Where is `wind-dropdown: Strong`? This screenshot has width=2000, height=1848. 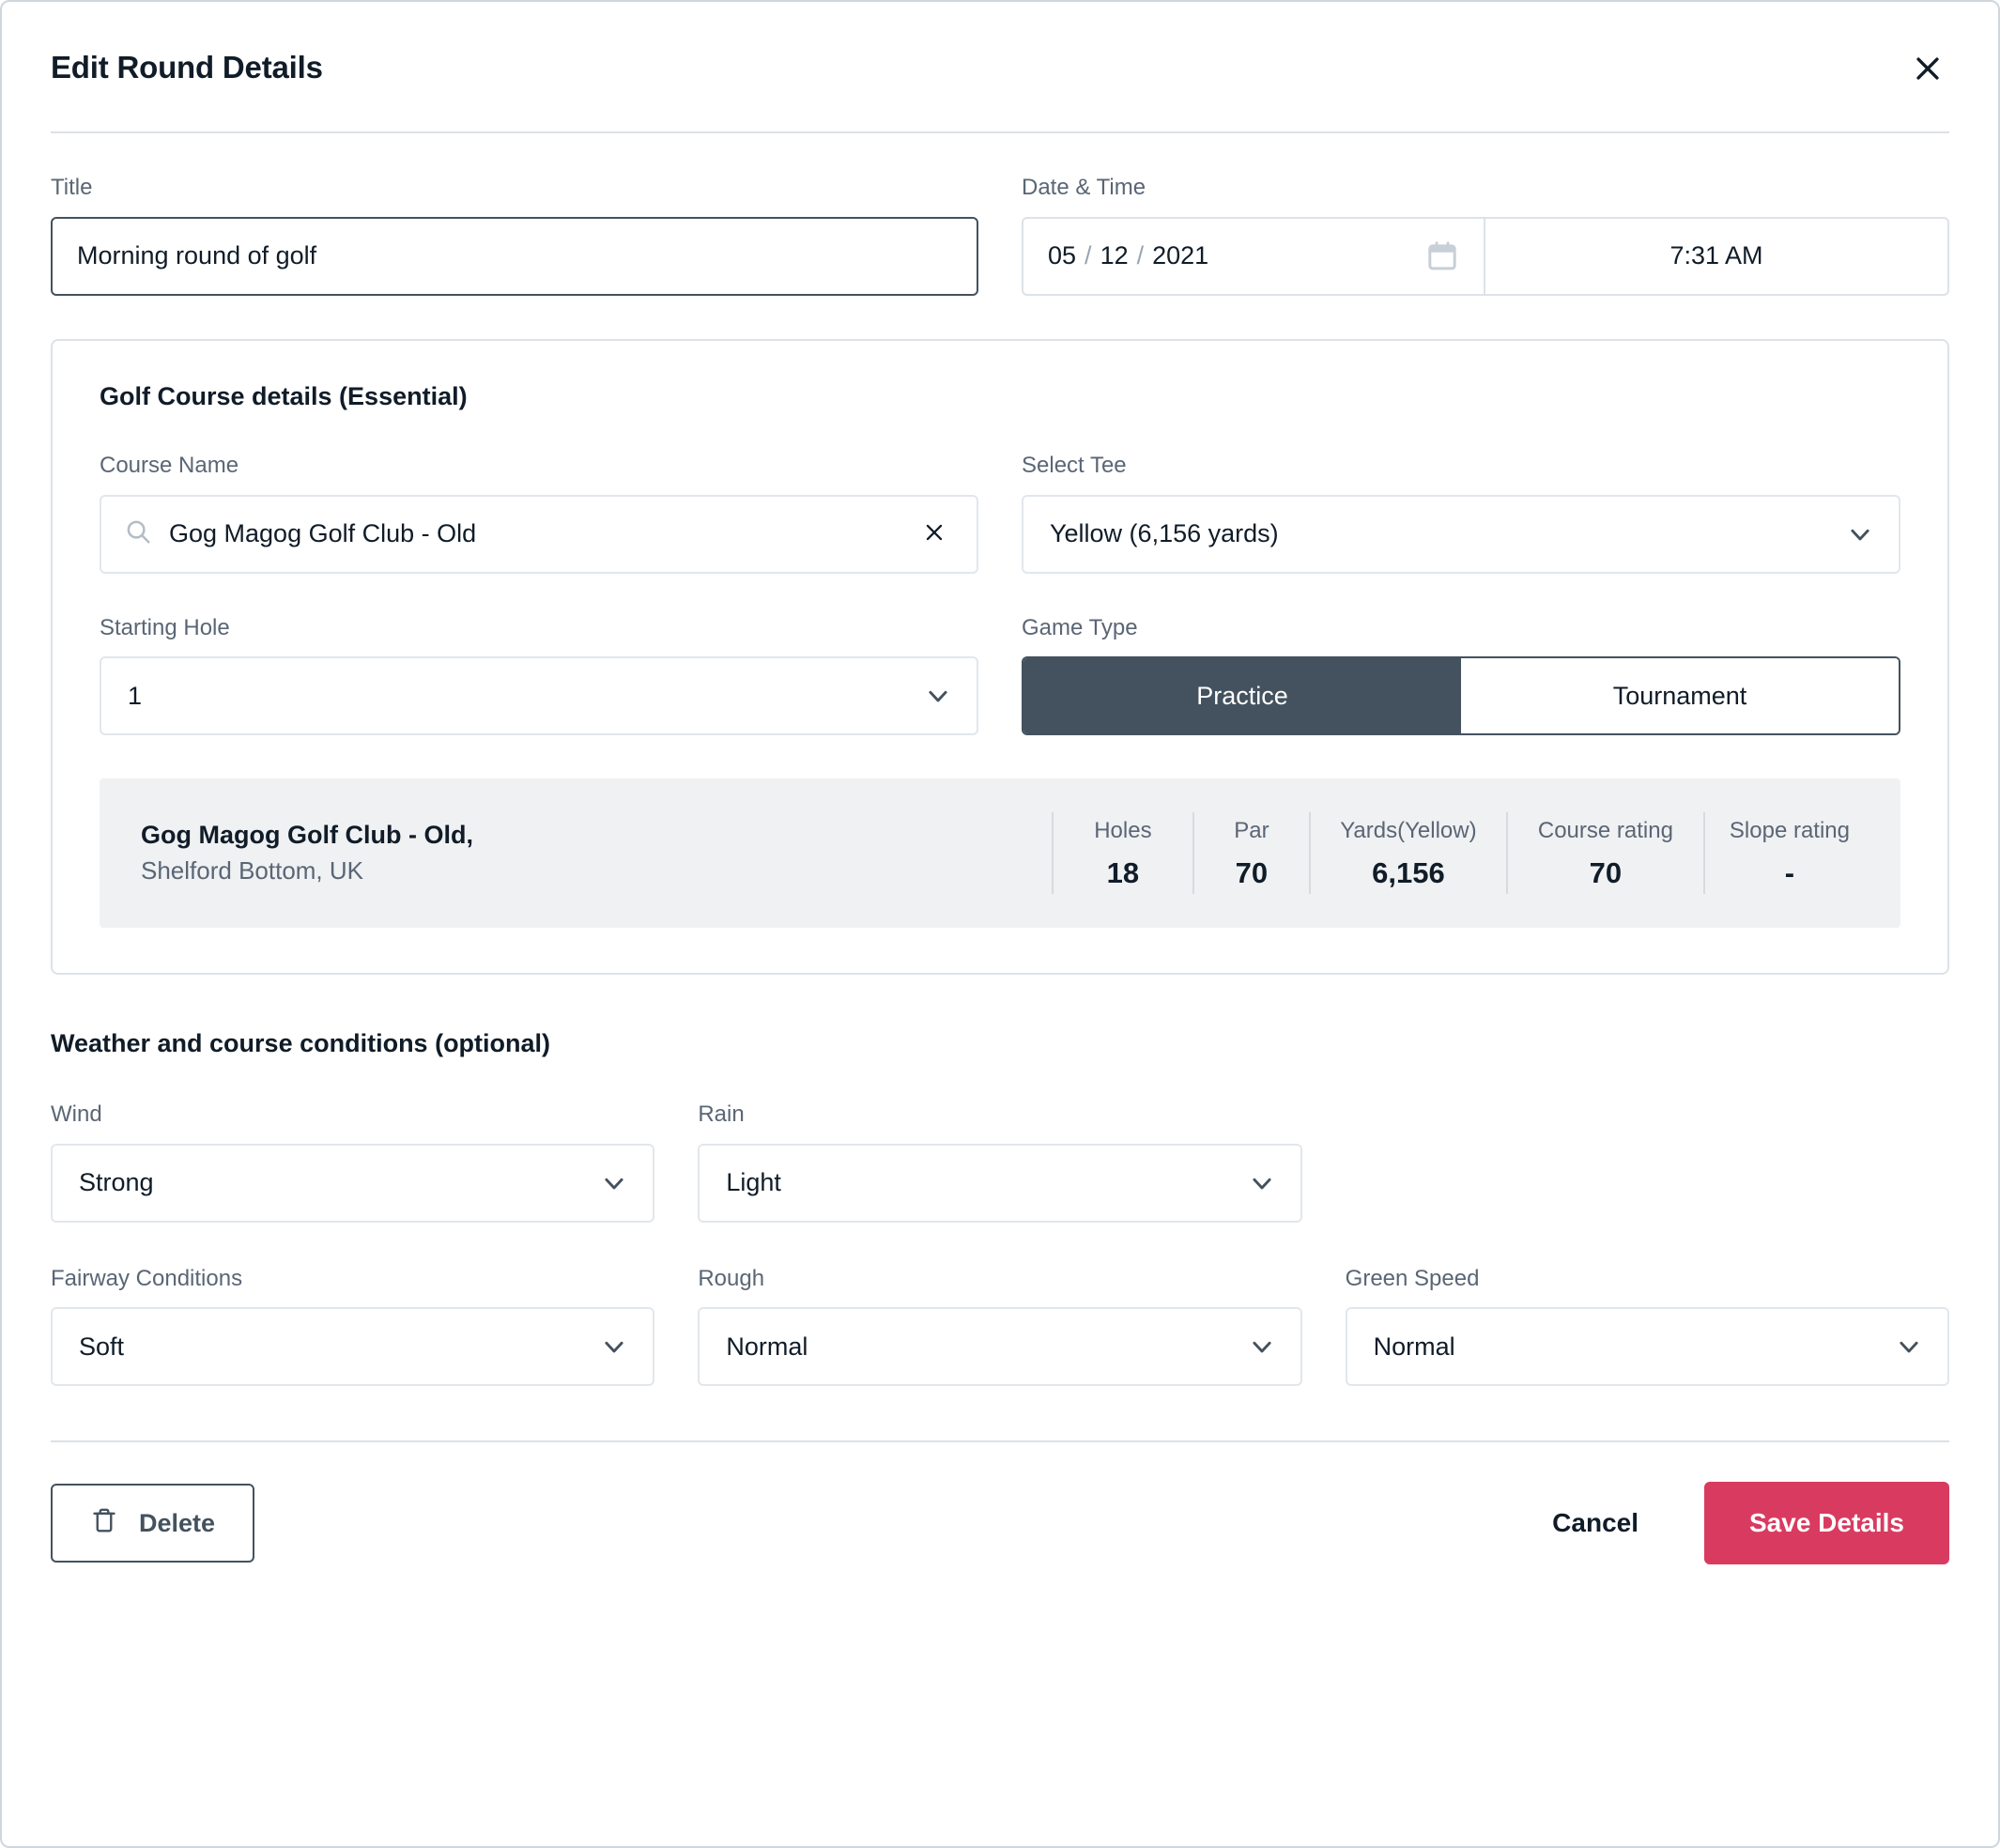
wind-dropdown: Strong is located at coordinates (353, 1183).